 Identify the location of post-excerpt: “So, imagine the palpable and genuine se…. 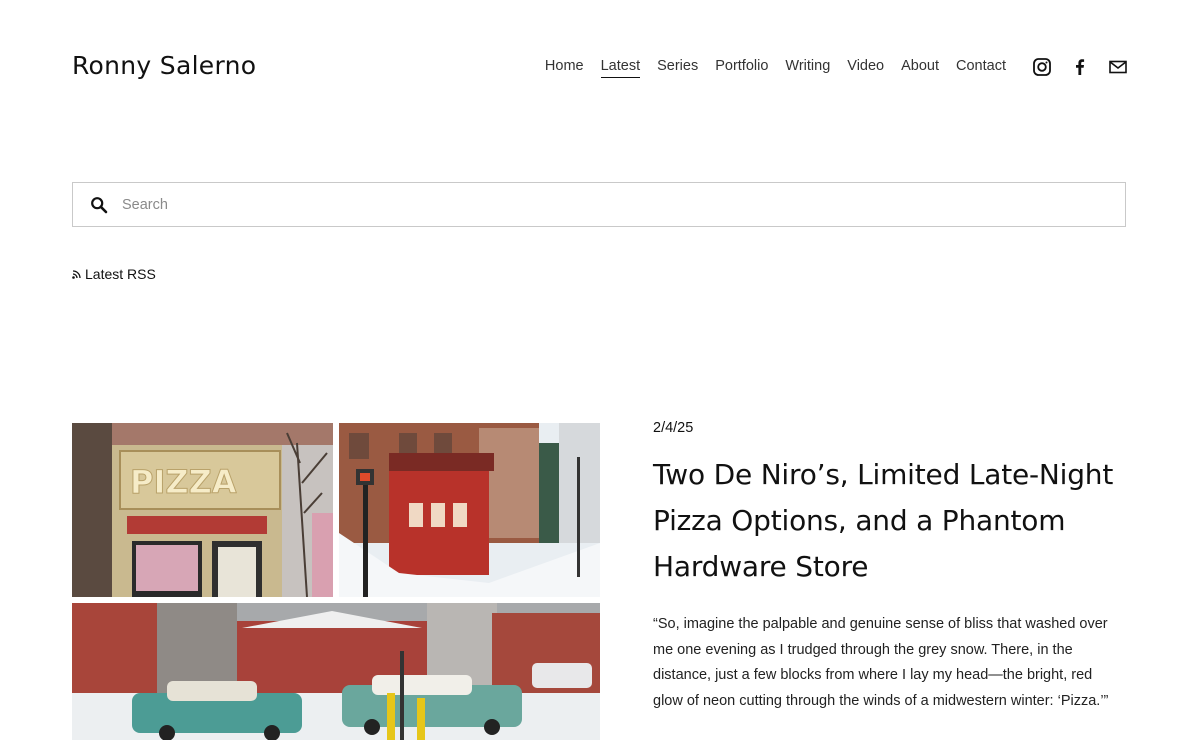
(881, 662).